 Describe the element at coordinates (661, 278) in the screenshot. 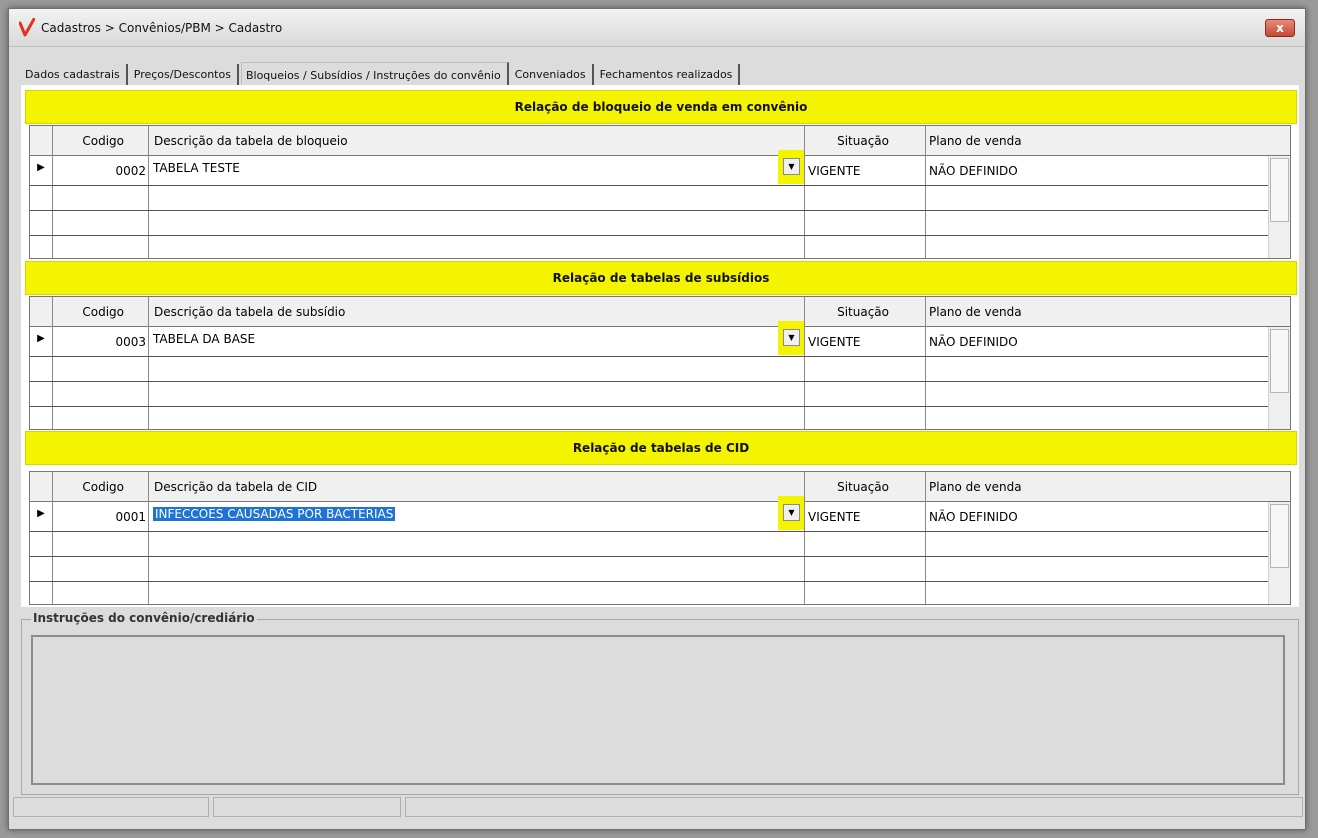

I see `section-title-subsidio: Relação de tabelas de subsídios` at that location.